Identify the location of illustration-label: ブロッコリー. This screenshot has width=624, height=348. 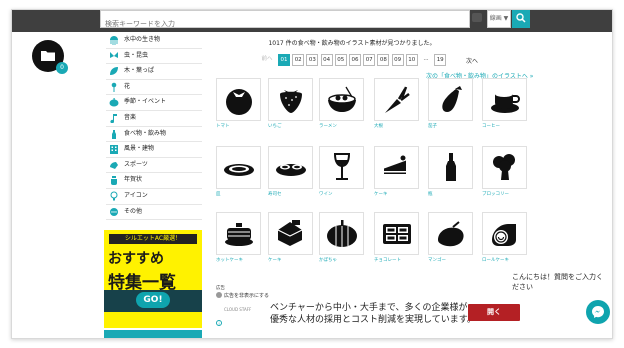
(495, 194).